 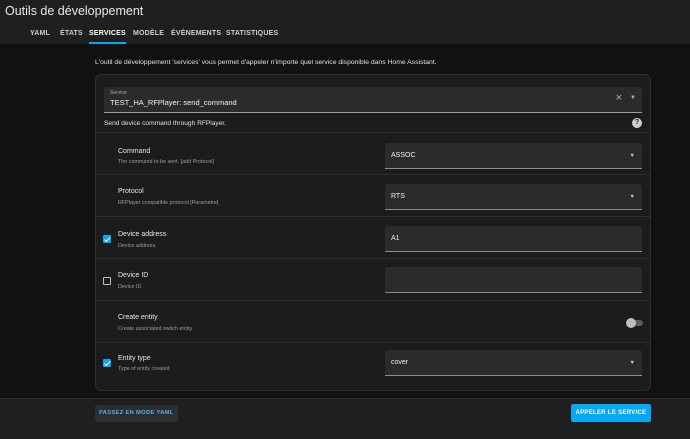 I want to click on tab-evenements: ÉVÉNEMENTS, so click(x=196, y=34).